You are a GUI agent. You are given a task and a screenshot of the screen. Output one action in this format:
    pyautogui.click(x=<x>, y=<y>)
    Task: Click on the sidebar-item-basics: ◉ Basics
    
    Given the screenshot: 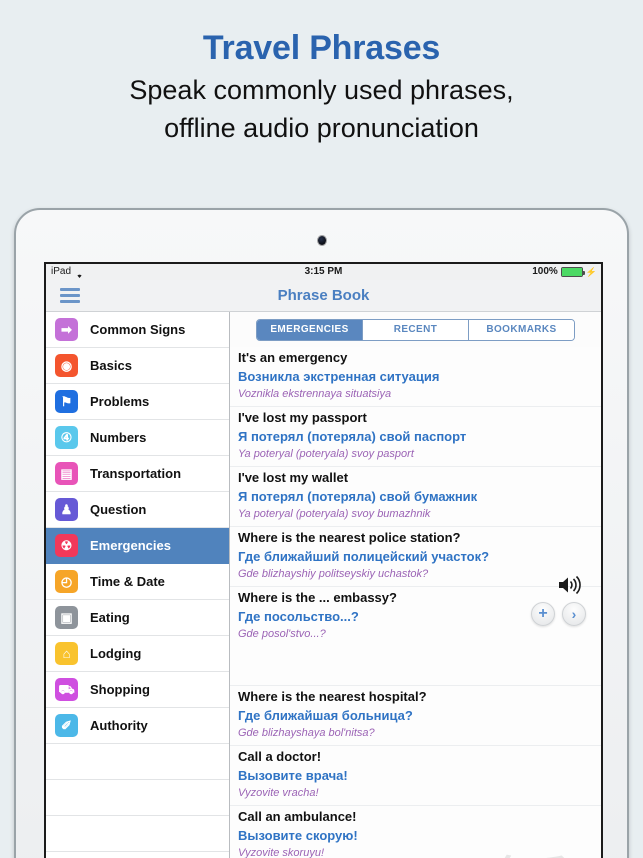 What is the action you would take?
    pyautogui.click(x=137, y=366)
    